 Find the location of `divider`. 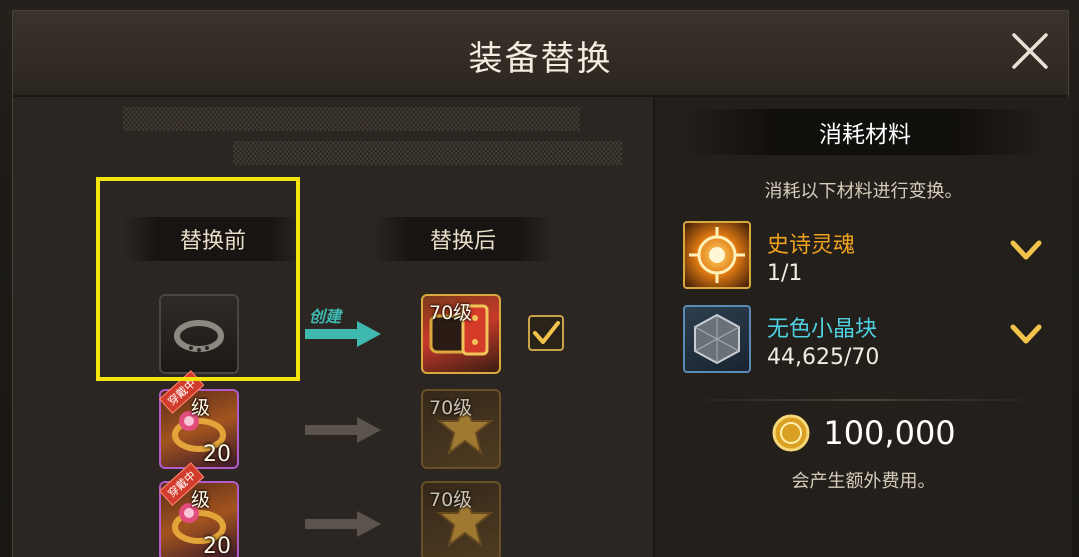

divider is located at coordinates (864, 400).